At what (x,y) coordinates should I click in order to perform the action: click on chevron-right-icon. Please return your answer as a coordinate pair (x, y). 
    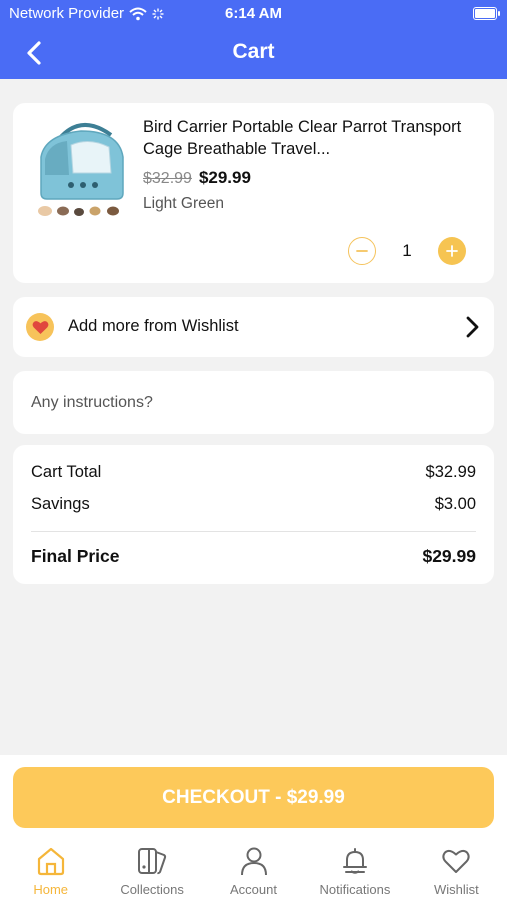
    Looking at the image, I should click on (472, 327).